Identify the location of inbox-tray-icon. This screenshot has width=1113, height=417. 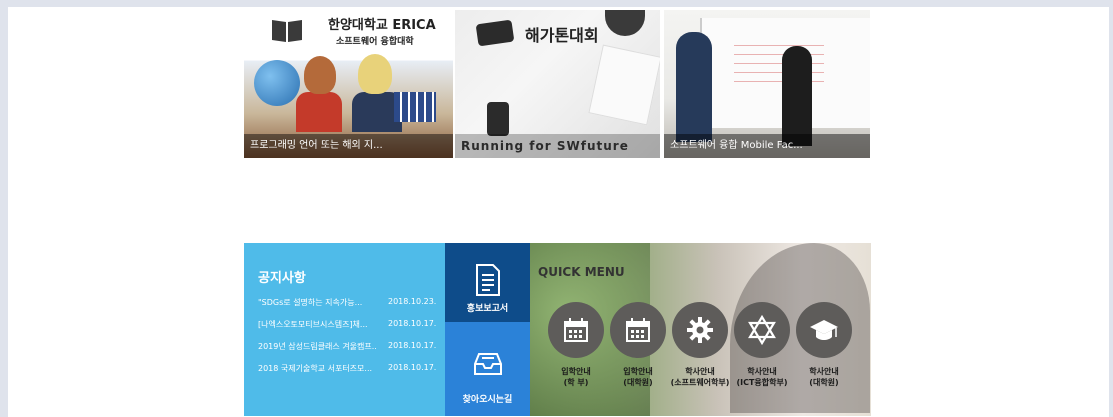
(488, 364).